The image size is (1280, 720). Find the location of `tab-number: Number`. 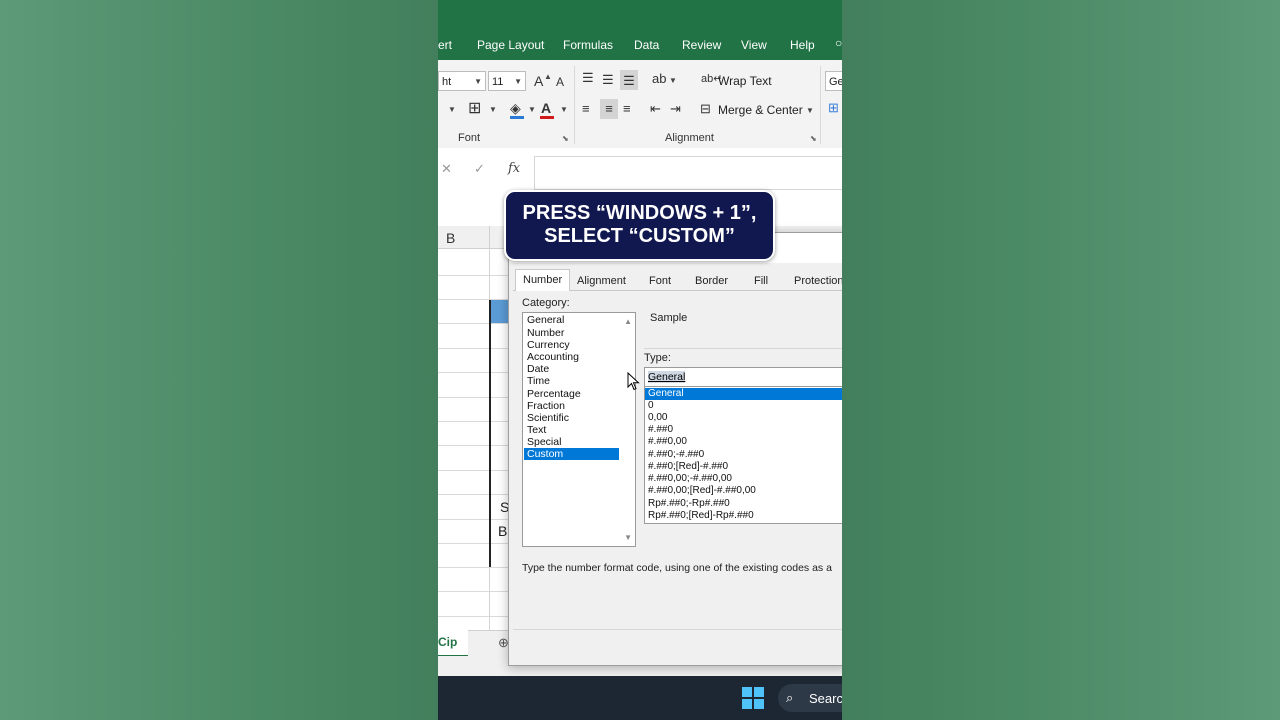

tab-number: Number is located at coordinates (543, 280).